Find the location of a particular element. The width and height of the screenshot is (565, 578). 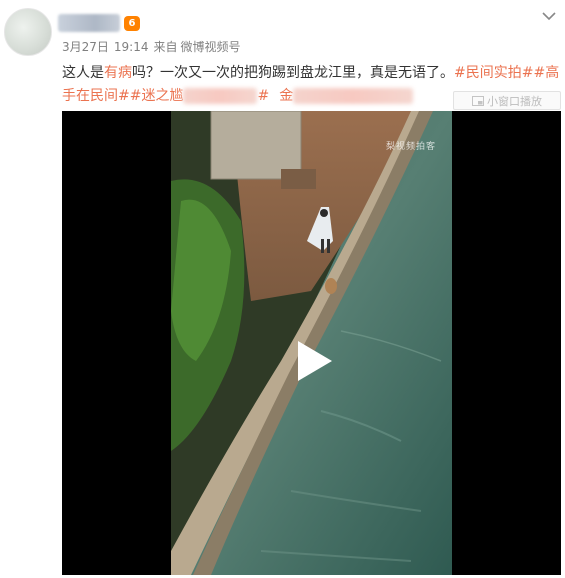

play-icon is located at coordinates (315, 361).